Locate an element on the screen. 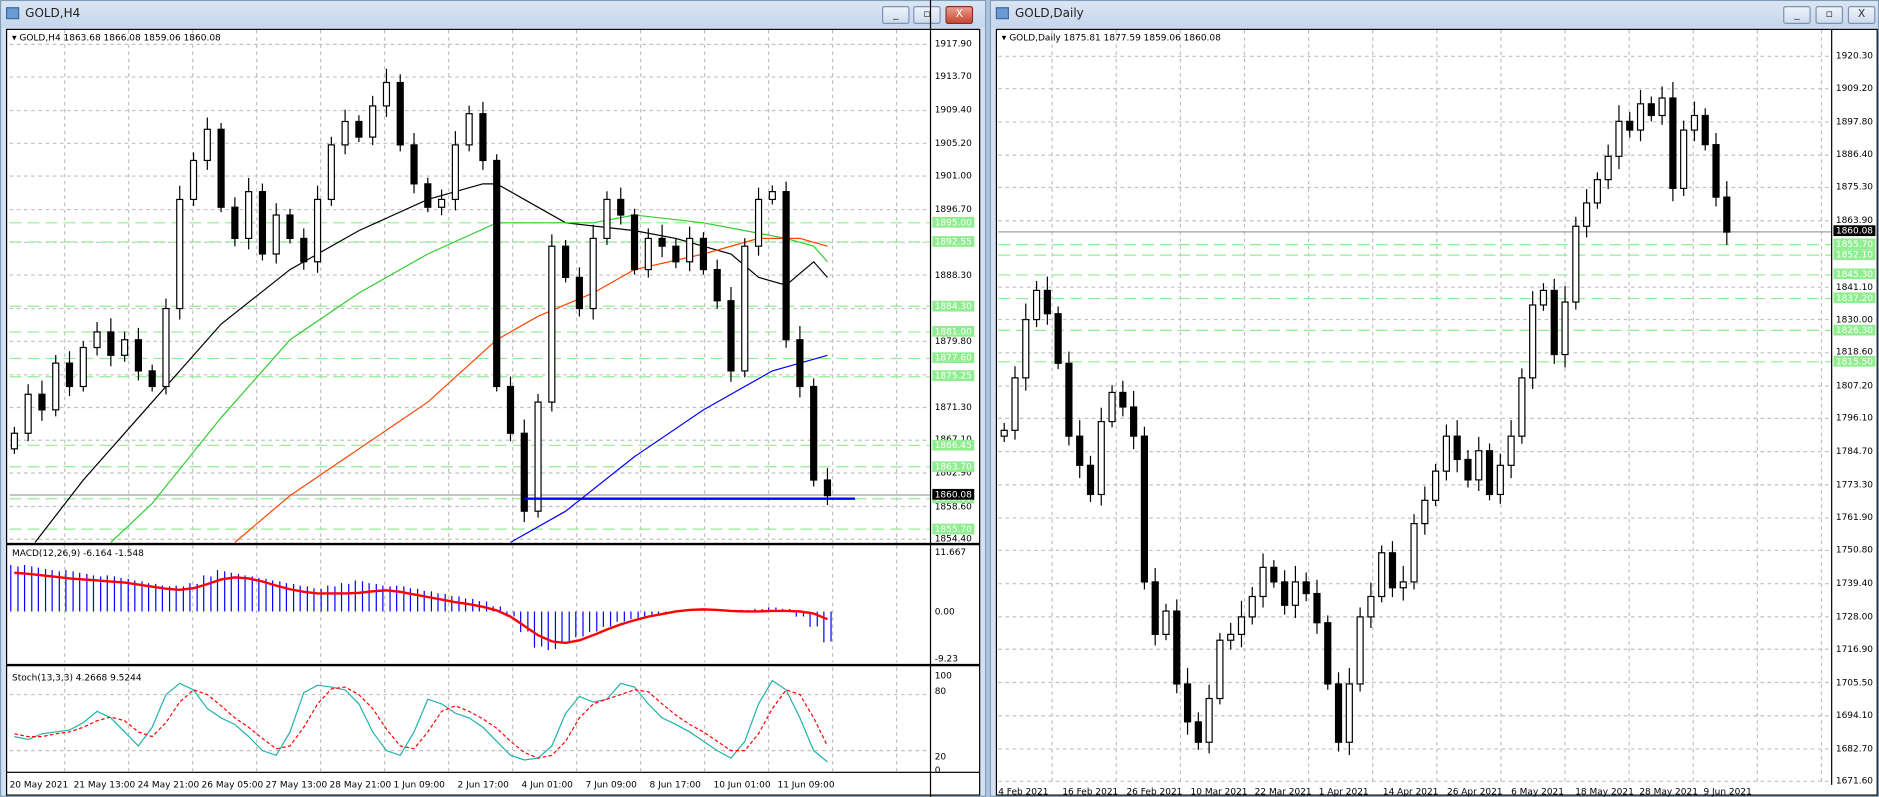 This screenshot has height=797, width=1879. time-label: 10 Mar 2021 is located at coordinates (1219, 791).